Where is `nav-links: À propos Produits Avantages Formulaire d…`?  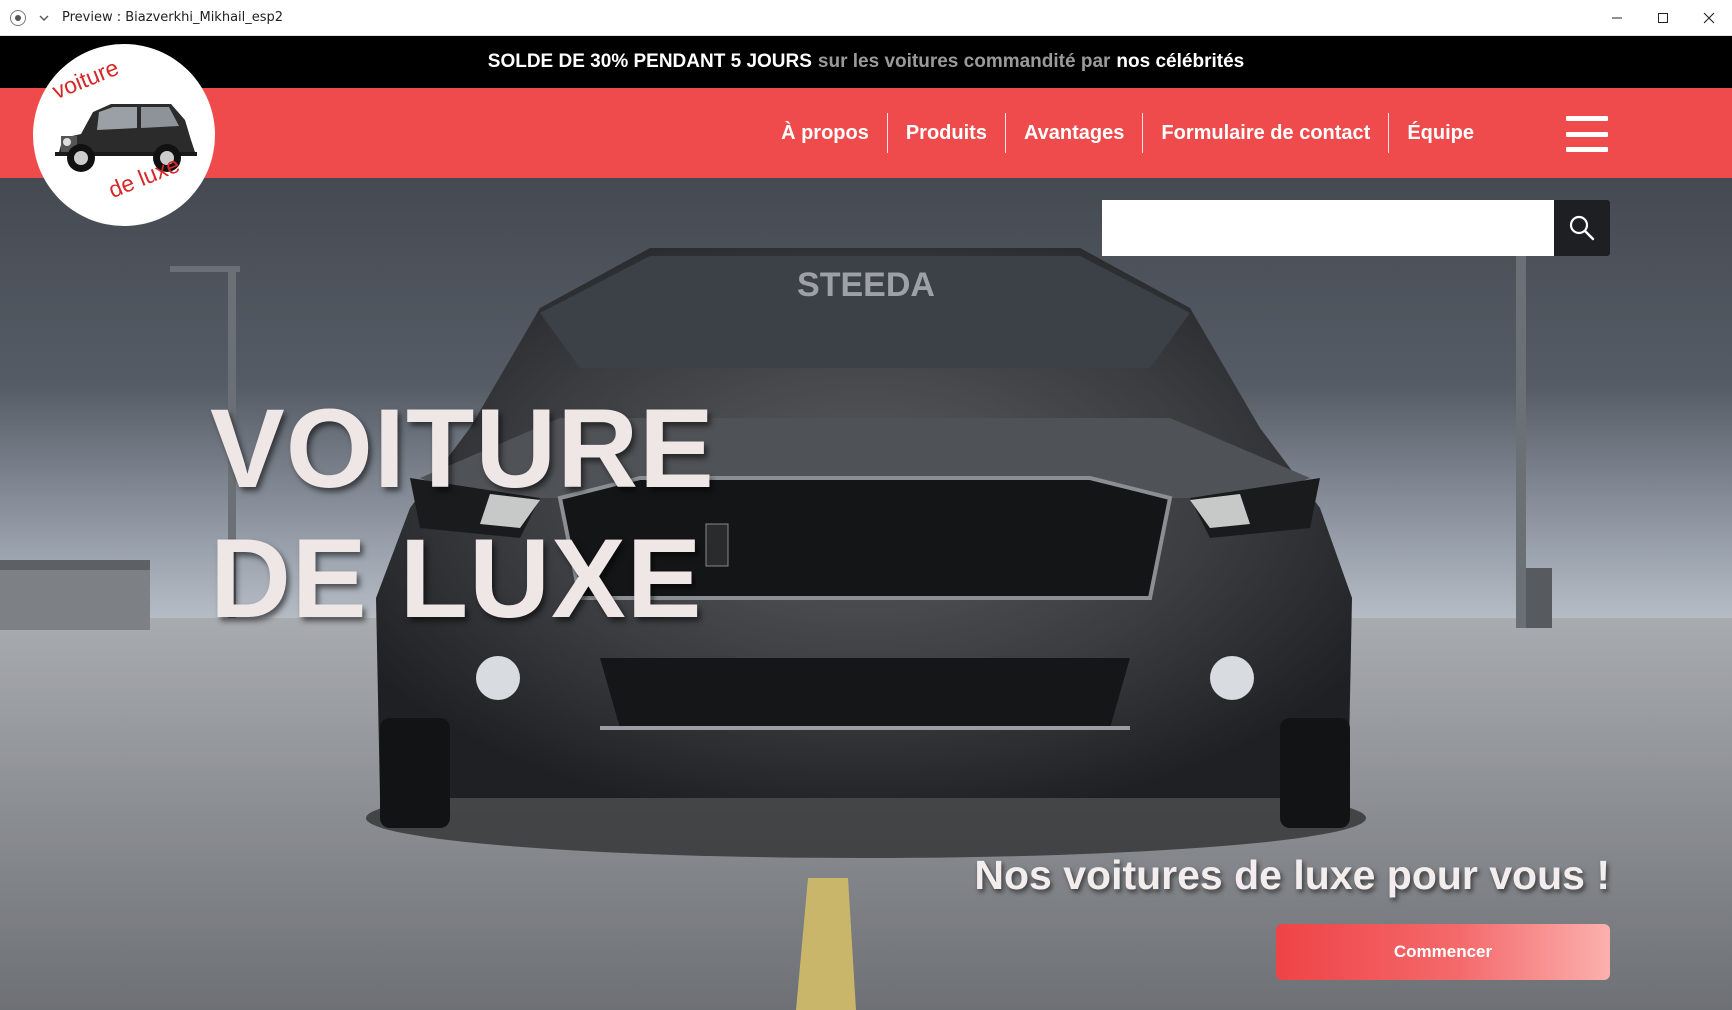
nav-links: À propos Produits Avantages Formulaire d… is located at coordinates (1127, 133).